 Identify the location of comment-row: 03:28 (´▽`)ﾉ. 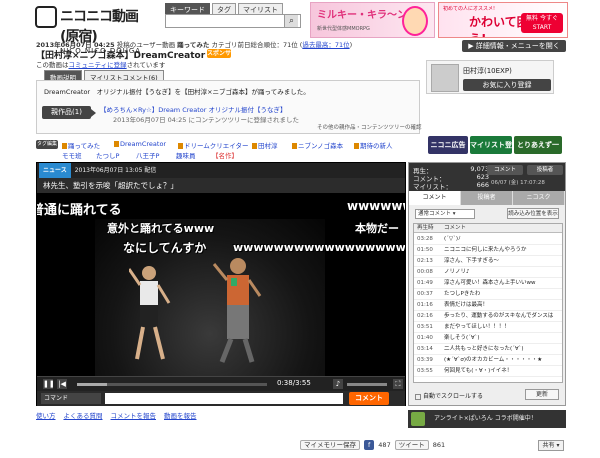
(488, 239).